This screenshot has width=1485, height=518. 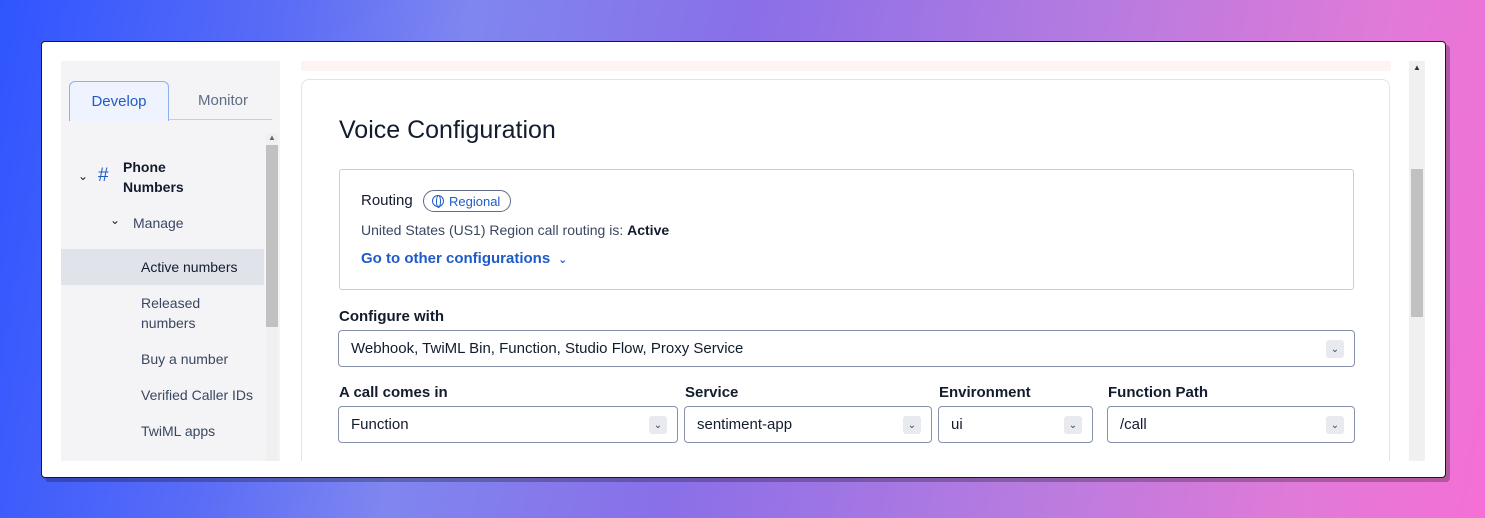 I want to click on other-configurations-link: Go to other configurations ⌄, so click(x=464, y=258).